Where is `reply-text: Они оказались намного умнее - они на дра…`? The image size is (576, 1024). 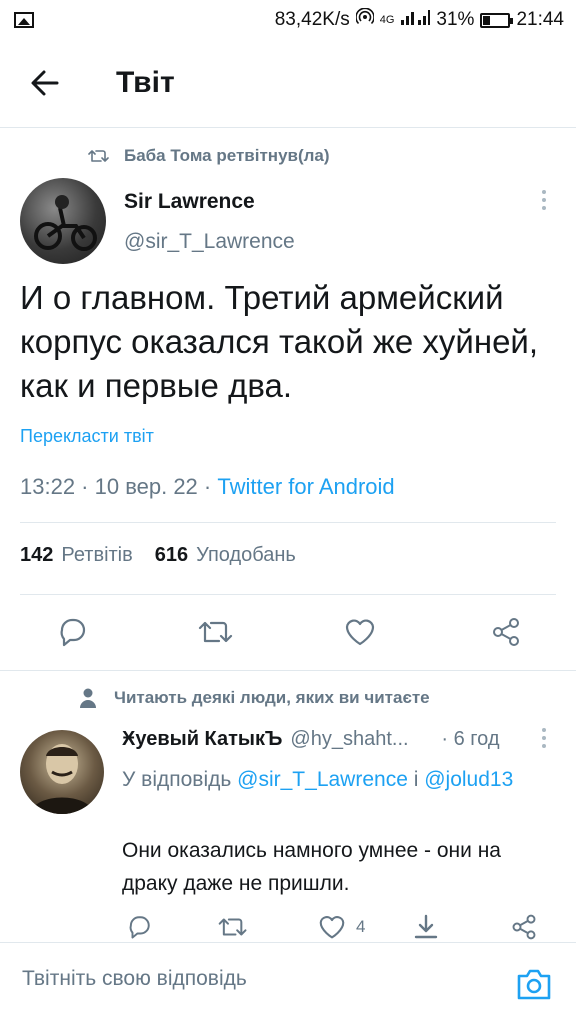 reply-text: Они оказались намного умнее - они на дра… is located at coordinates (311, 867).